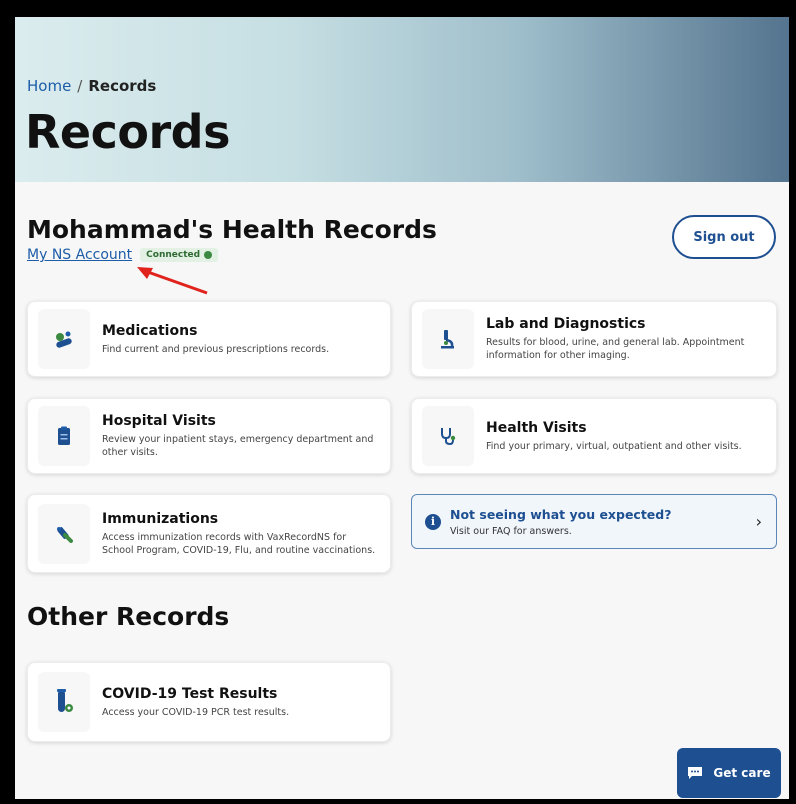 The image size is (796, 804). What do you see at coordinates (49, 86) in the screenshot?
I see `breadcrumb-home: Home` at bounding box center [49, 86].